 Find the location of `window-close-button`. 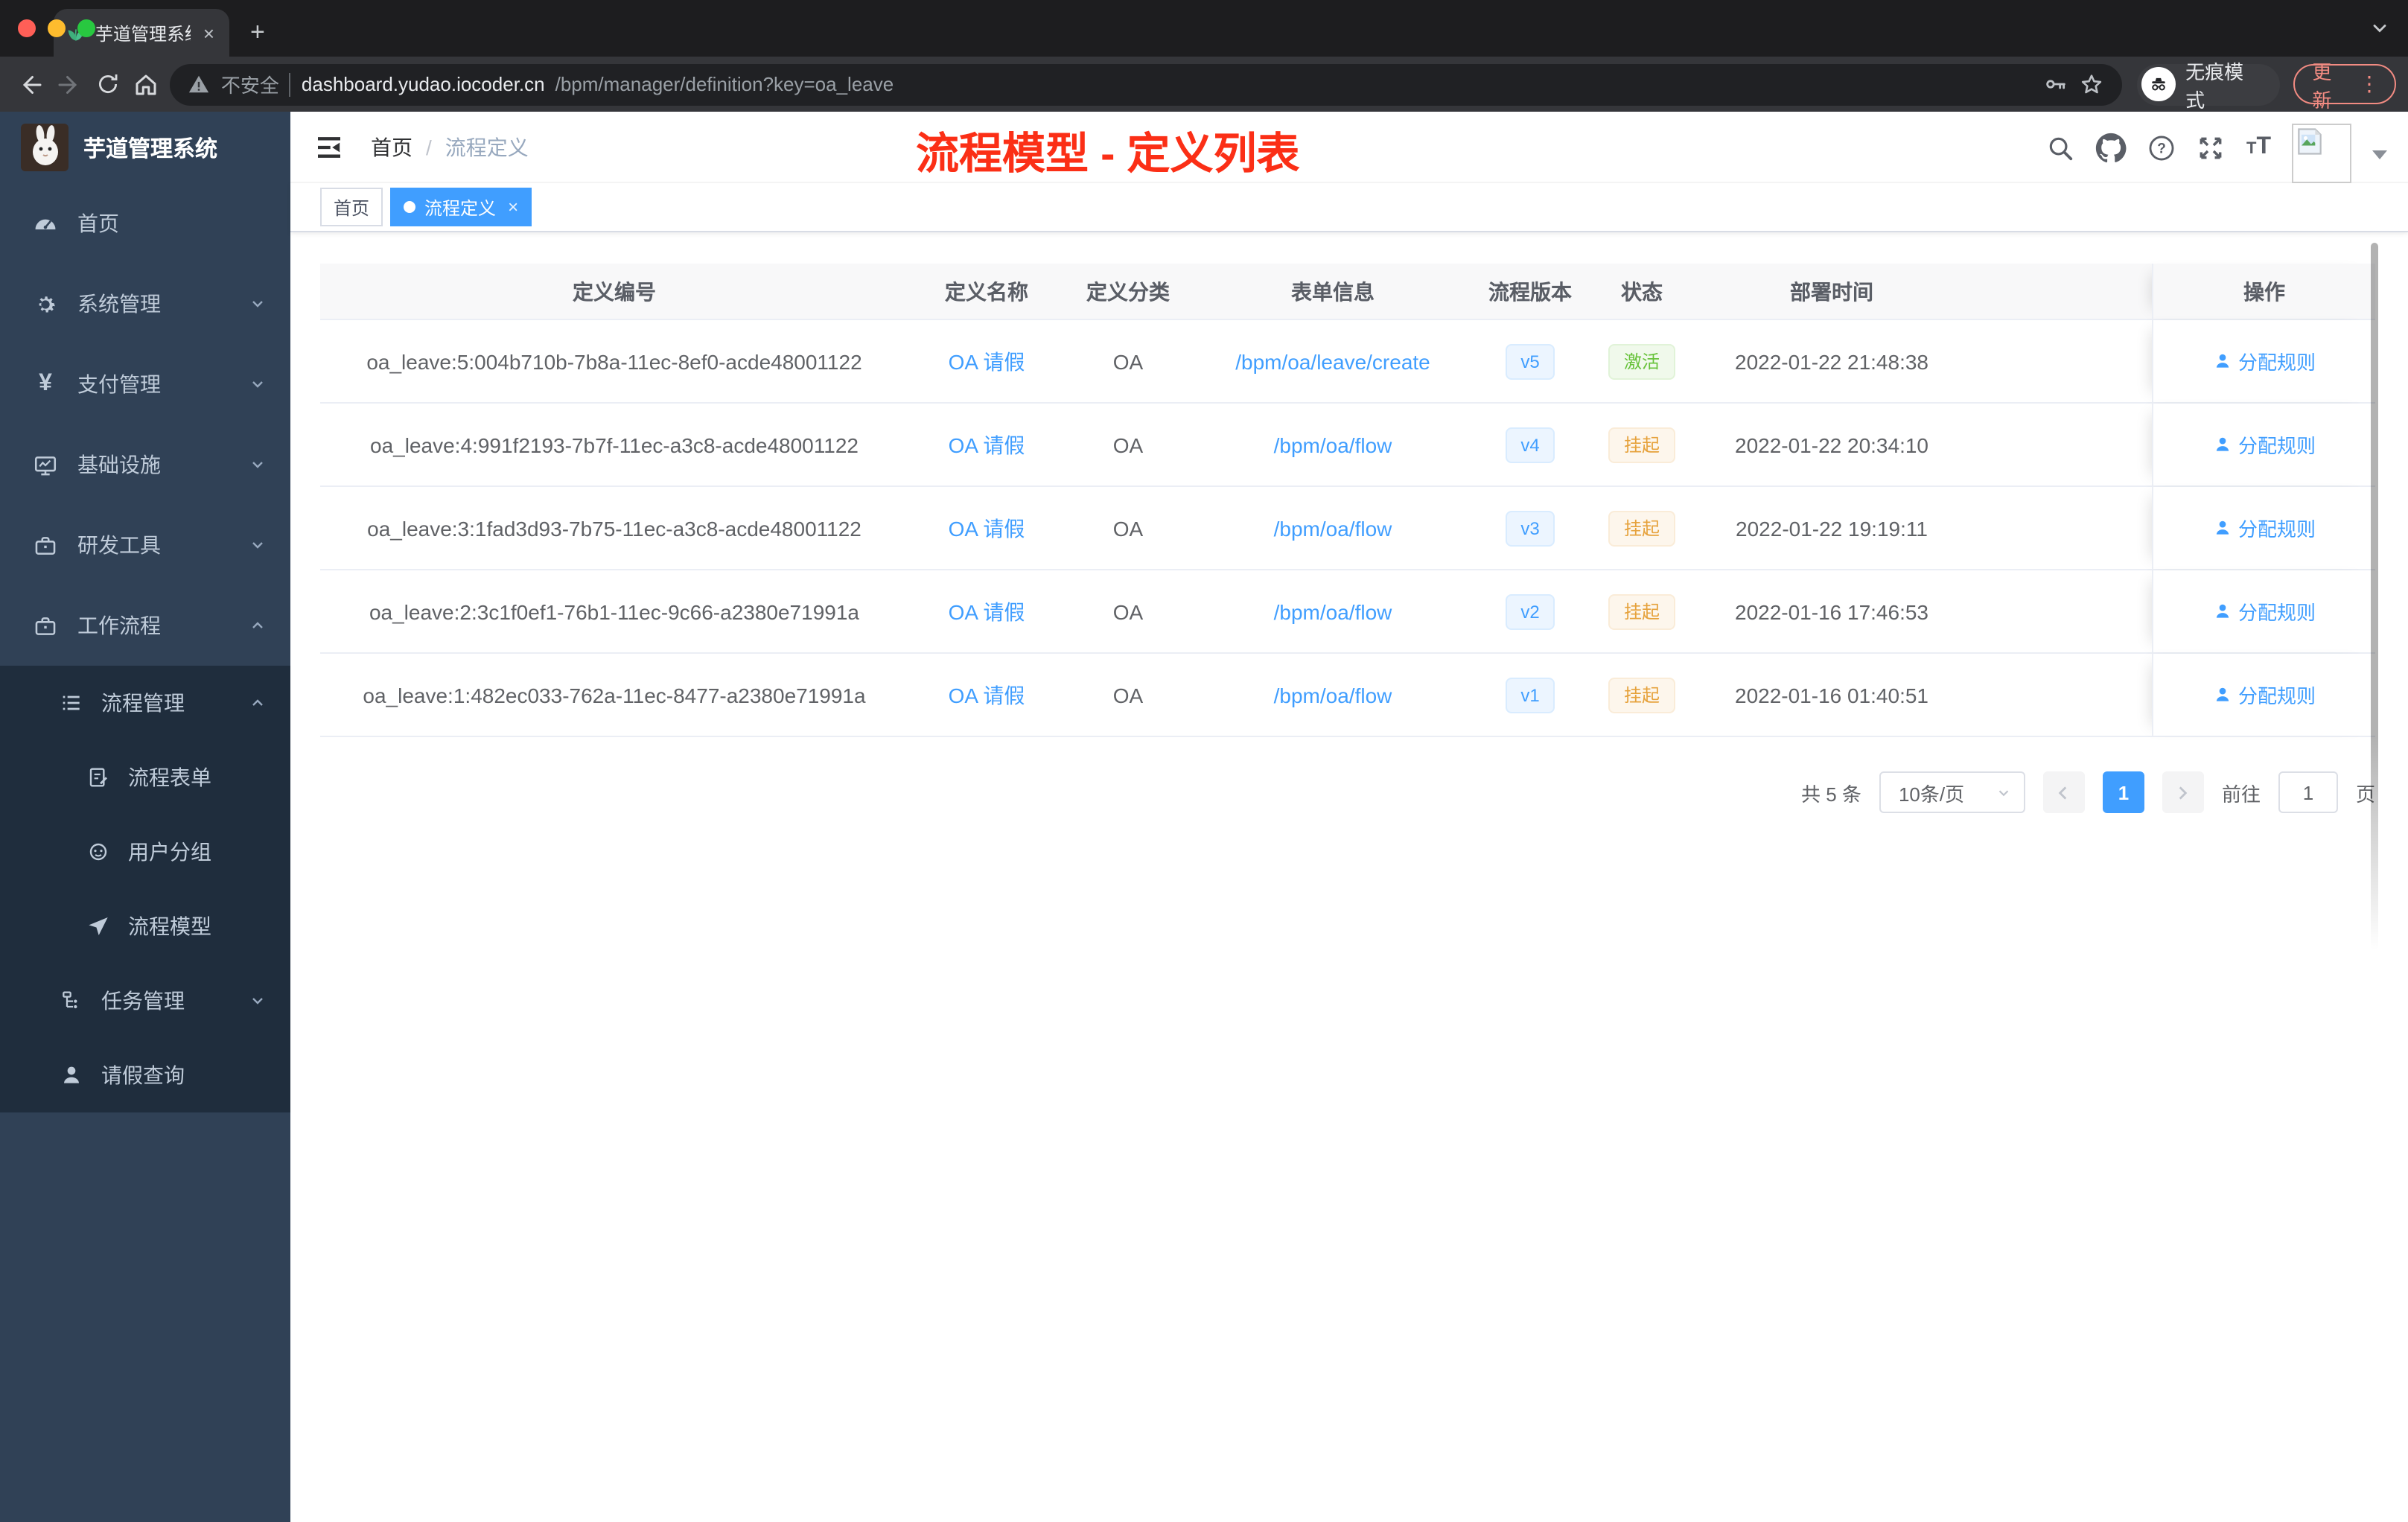

window-close-button is located at coordinates (27, 28).